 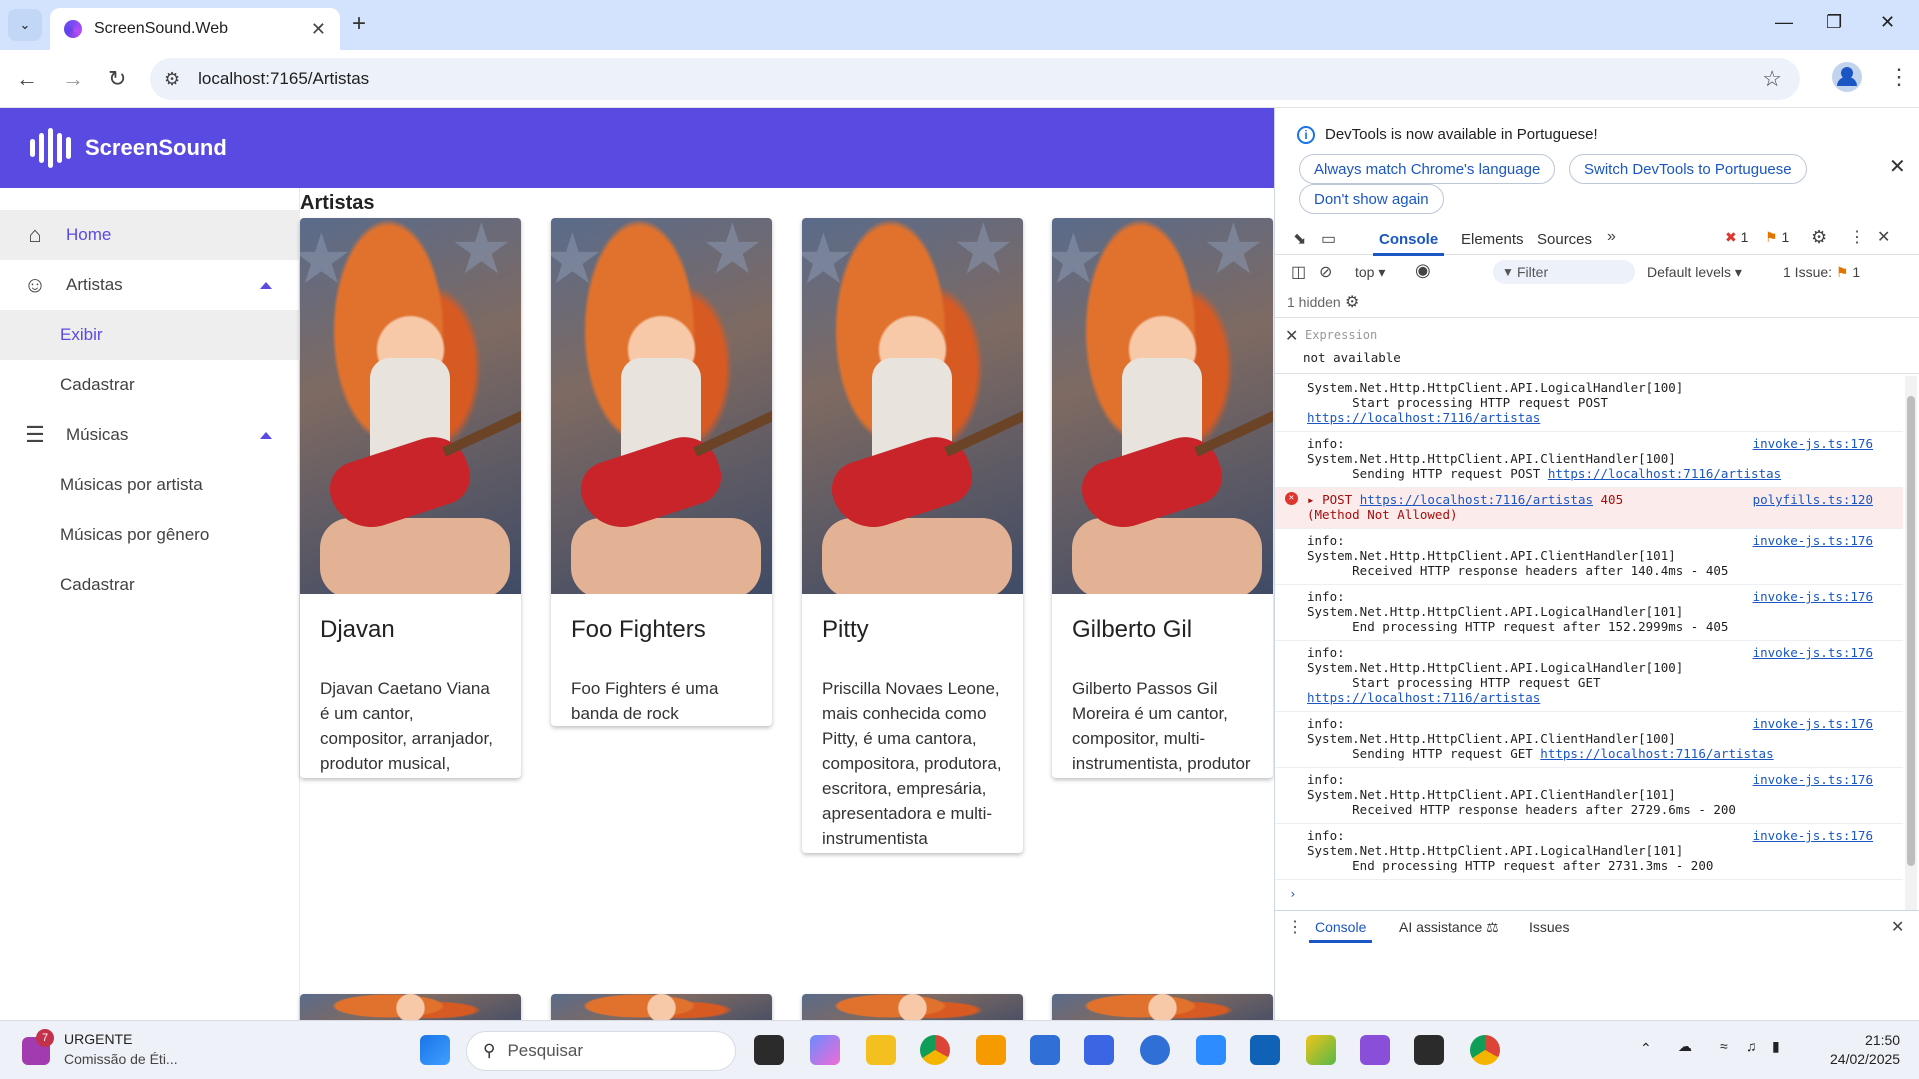 I want to click on visual-studio-icon, so click(x=1375, y=1050).